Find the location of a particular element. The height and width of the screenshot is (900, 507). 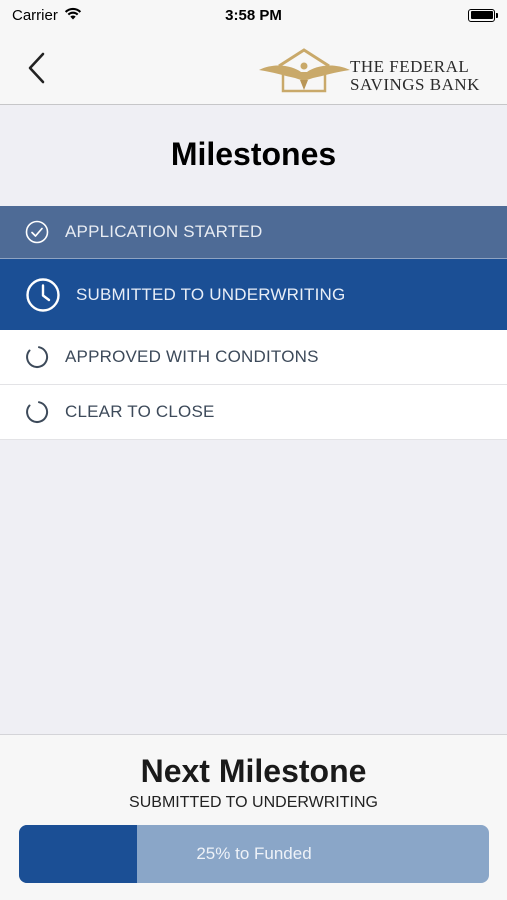

next-milestone-title: Next Milestone is located at coordinates (253, 771).